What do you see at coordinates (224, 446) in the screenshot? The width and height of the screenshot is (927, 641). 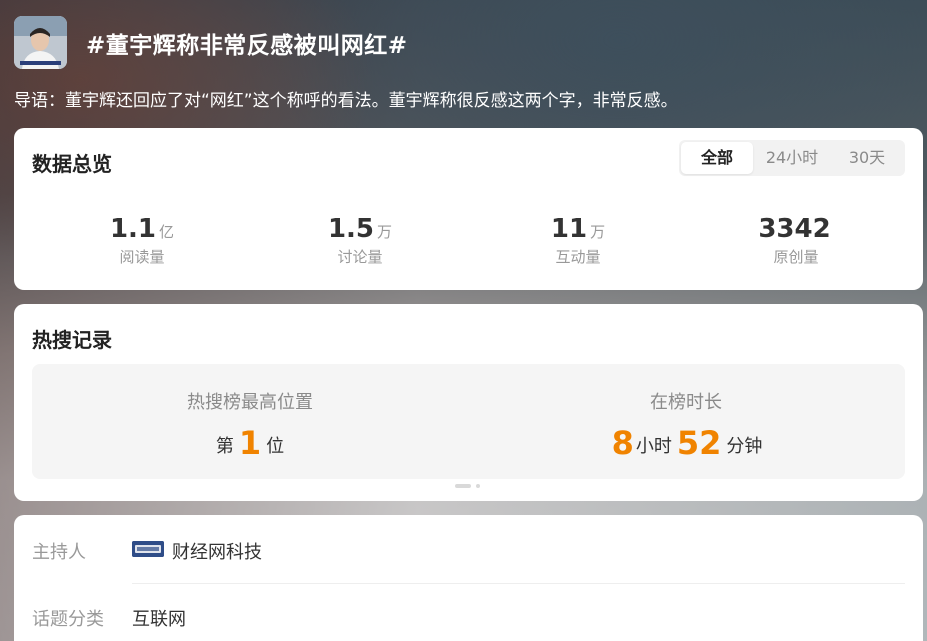 I see `highest-position-prefix: 第` at bounding box center [224, 446].